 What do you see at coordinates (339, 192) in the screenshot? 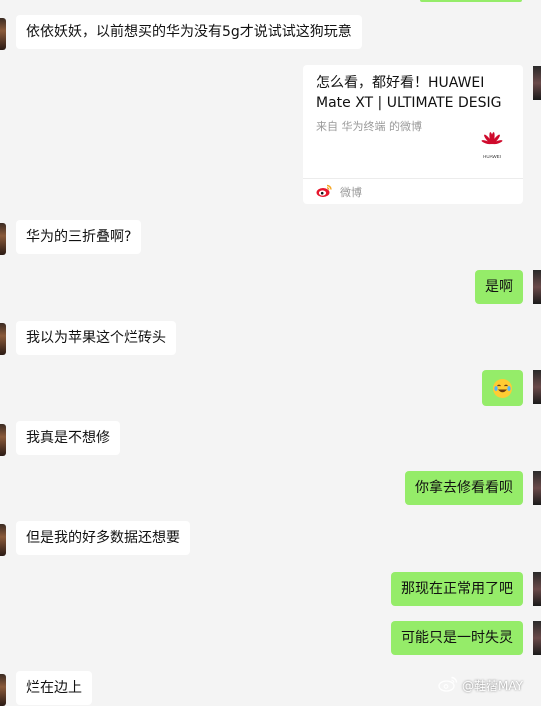
I see `card-footer: 微博` at bounding box center [339, 192].